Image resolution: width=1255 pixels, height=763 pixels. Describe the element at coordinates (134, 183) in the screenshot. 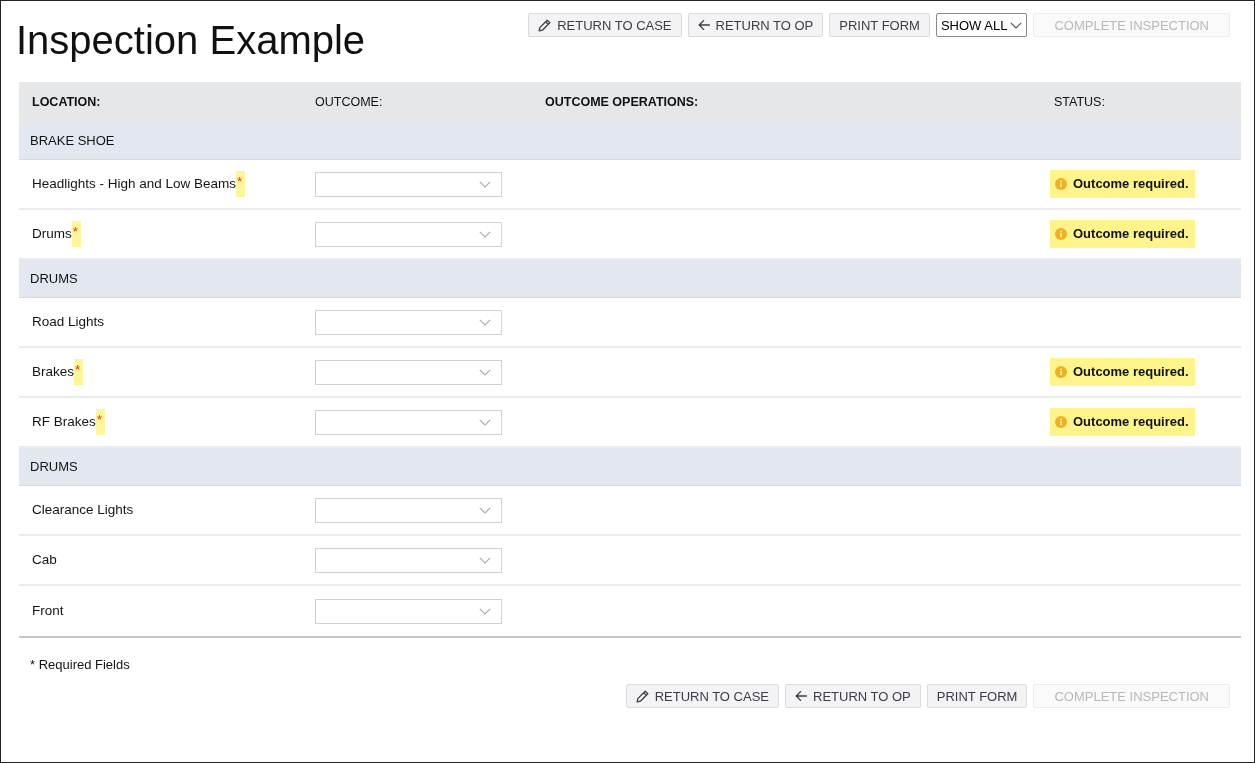

I see `location-label: Headlights - High and Low Beams` at that location.